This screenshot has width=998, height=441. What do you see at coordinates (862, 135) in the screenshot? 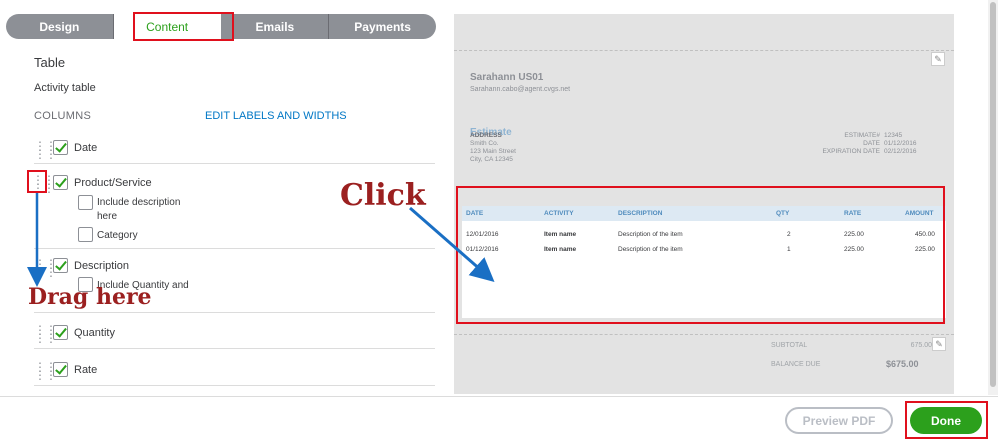
I see `preview-meta-label: ESTIMATE#` at bounding box center [862, 135].